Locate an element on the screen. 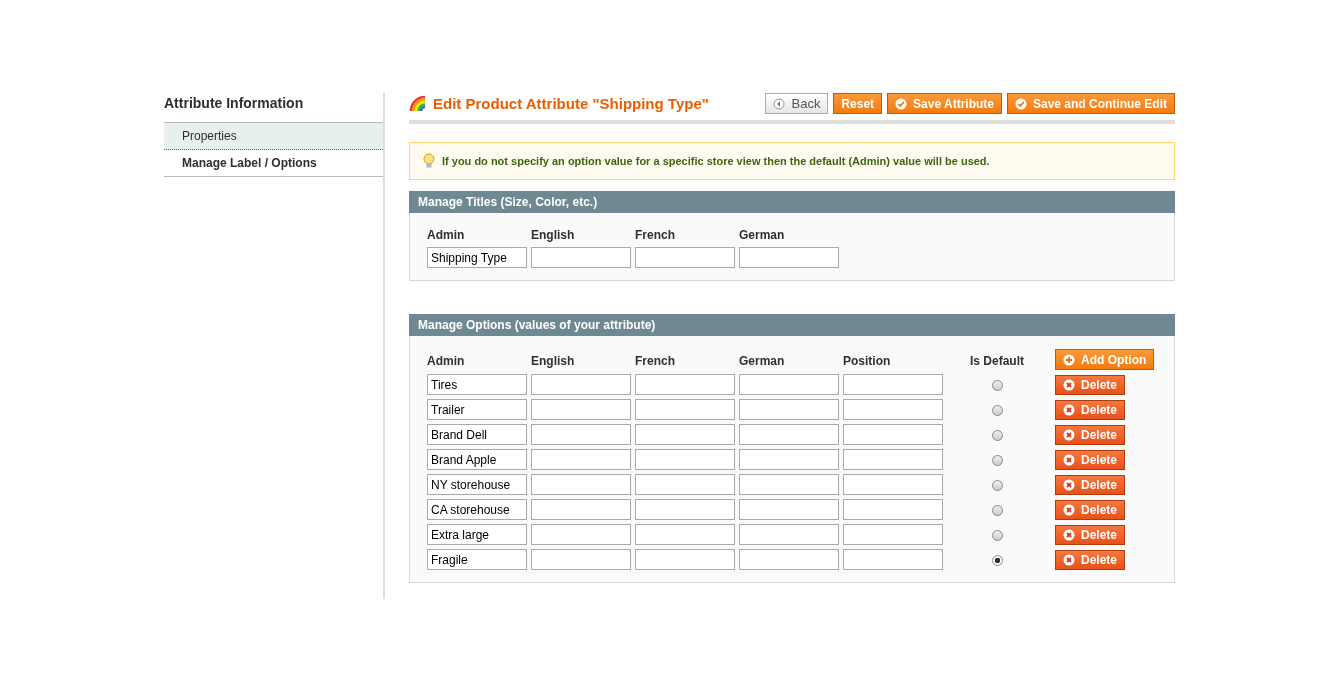 The width and height of the screenshot is (1344, 680). lightbulb-icon is located at coordinates (429, 161).